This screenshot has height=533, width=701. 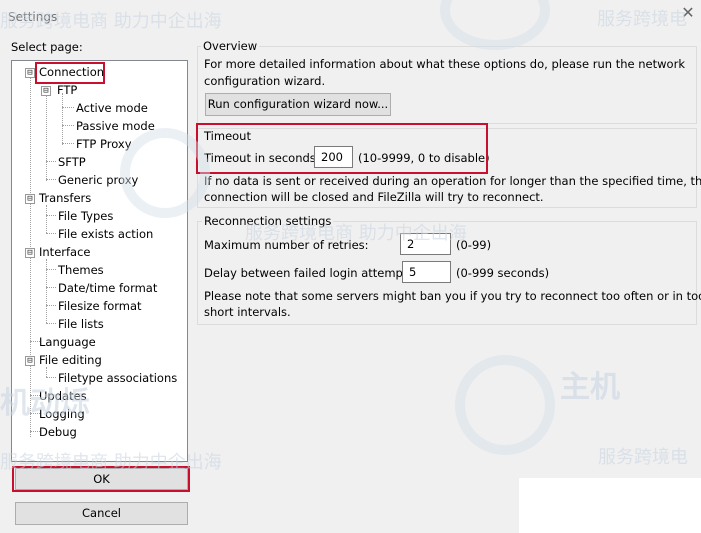 What do you see at coordinates (688, 13) in the screenshot?
I see `close-icon: ✕` at bounding box center [688, 13].